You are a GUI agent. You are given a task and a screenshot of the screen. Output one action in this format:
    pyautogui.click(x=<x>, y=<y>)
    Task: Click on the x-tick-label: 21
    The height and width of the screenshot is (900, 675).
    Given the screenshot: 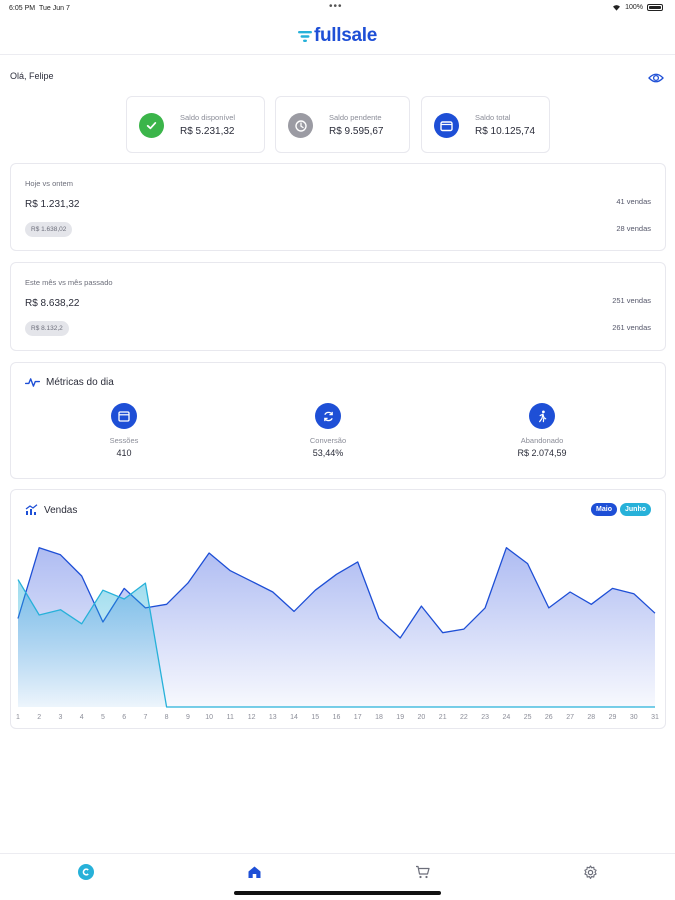 What is the action you would take?
    pyautogui.click(x=443, y=717)
    